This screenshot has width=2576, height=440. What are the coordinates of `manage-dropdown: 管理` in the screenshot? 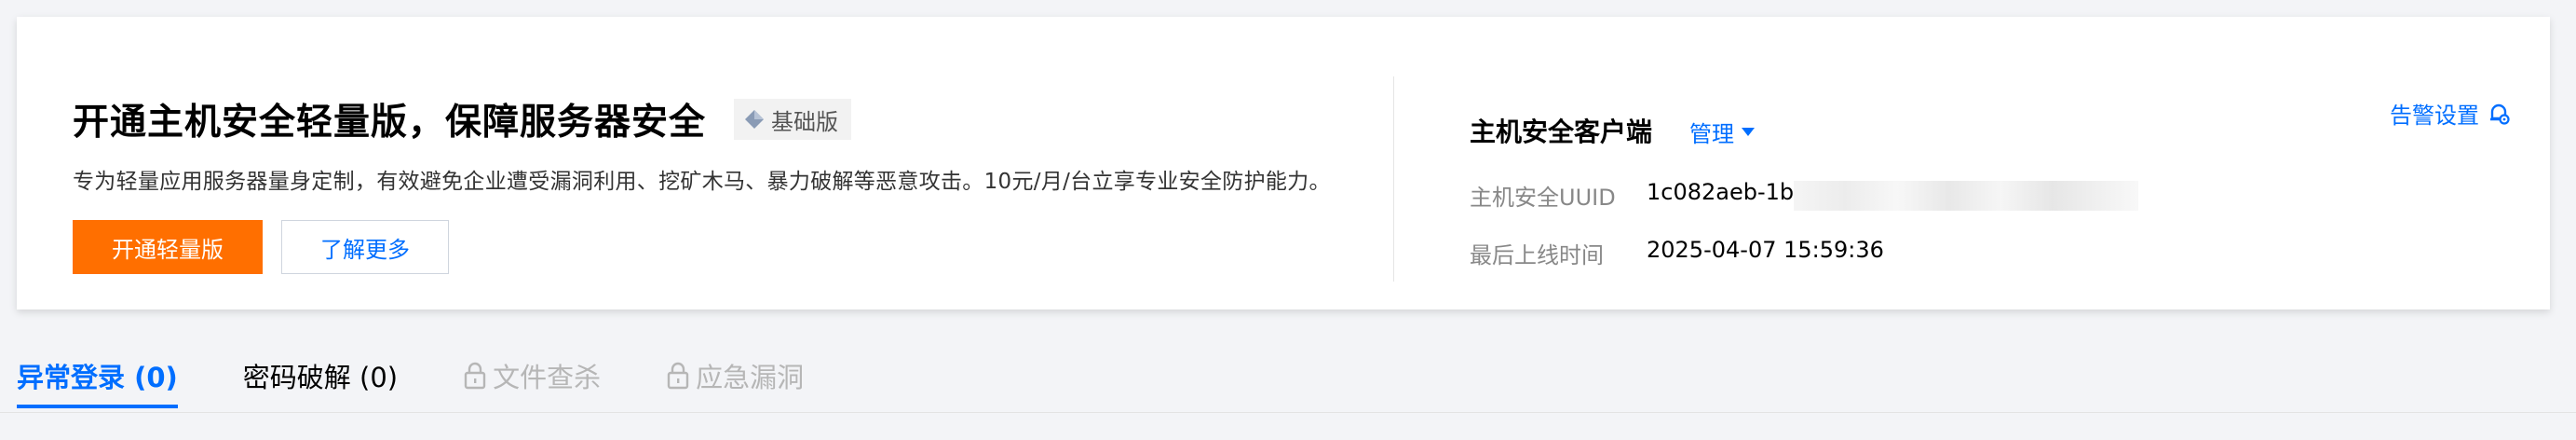 It's located at (1722, 132).